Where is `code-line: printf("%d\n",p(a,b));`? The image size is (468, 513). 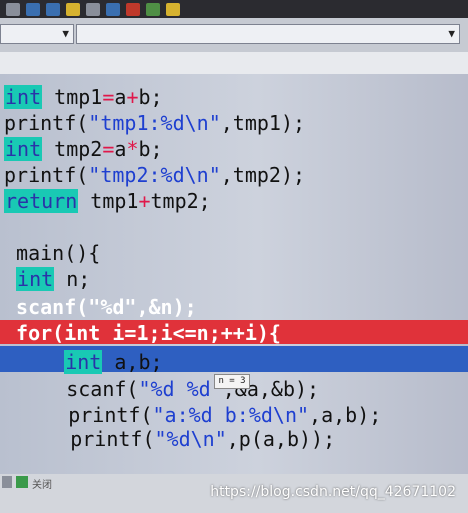
code-line: printf("%d\n",p(a,b)); is located at coordinates (172, 439).